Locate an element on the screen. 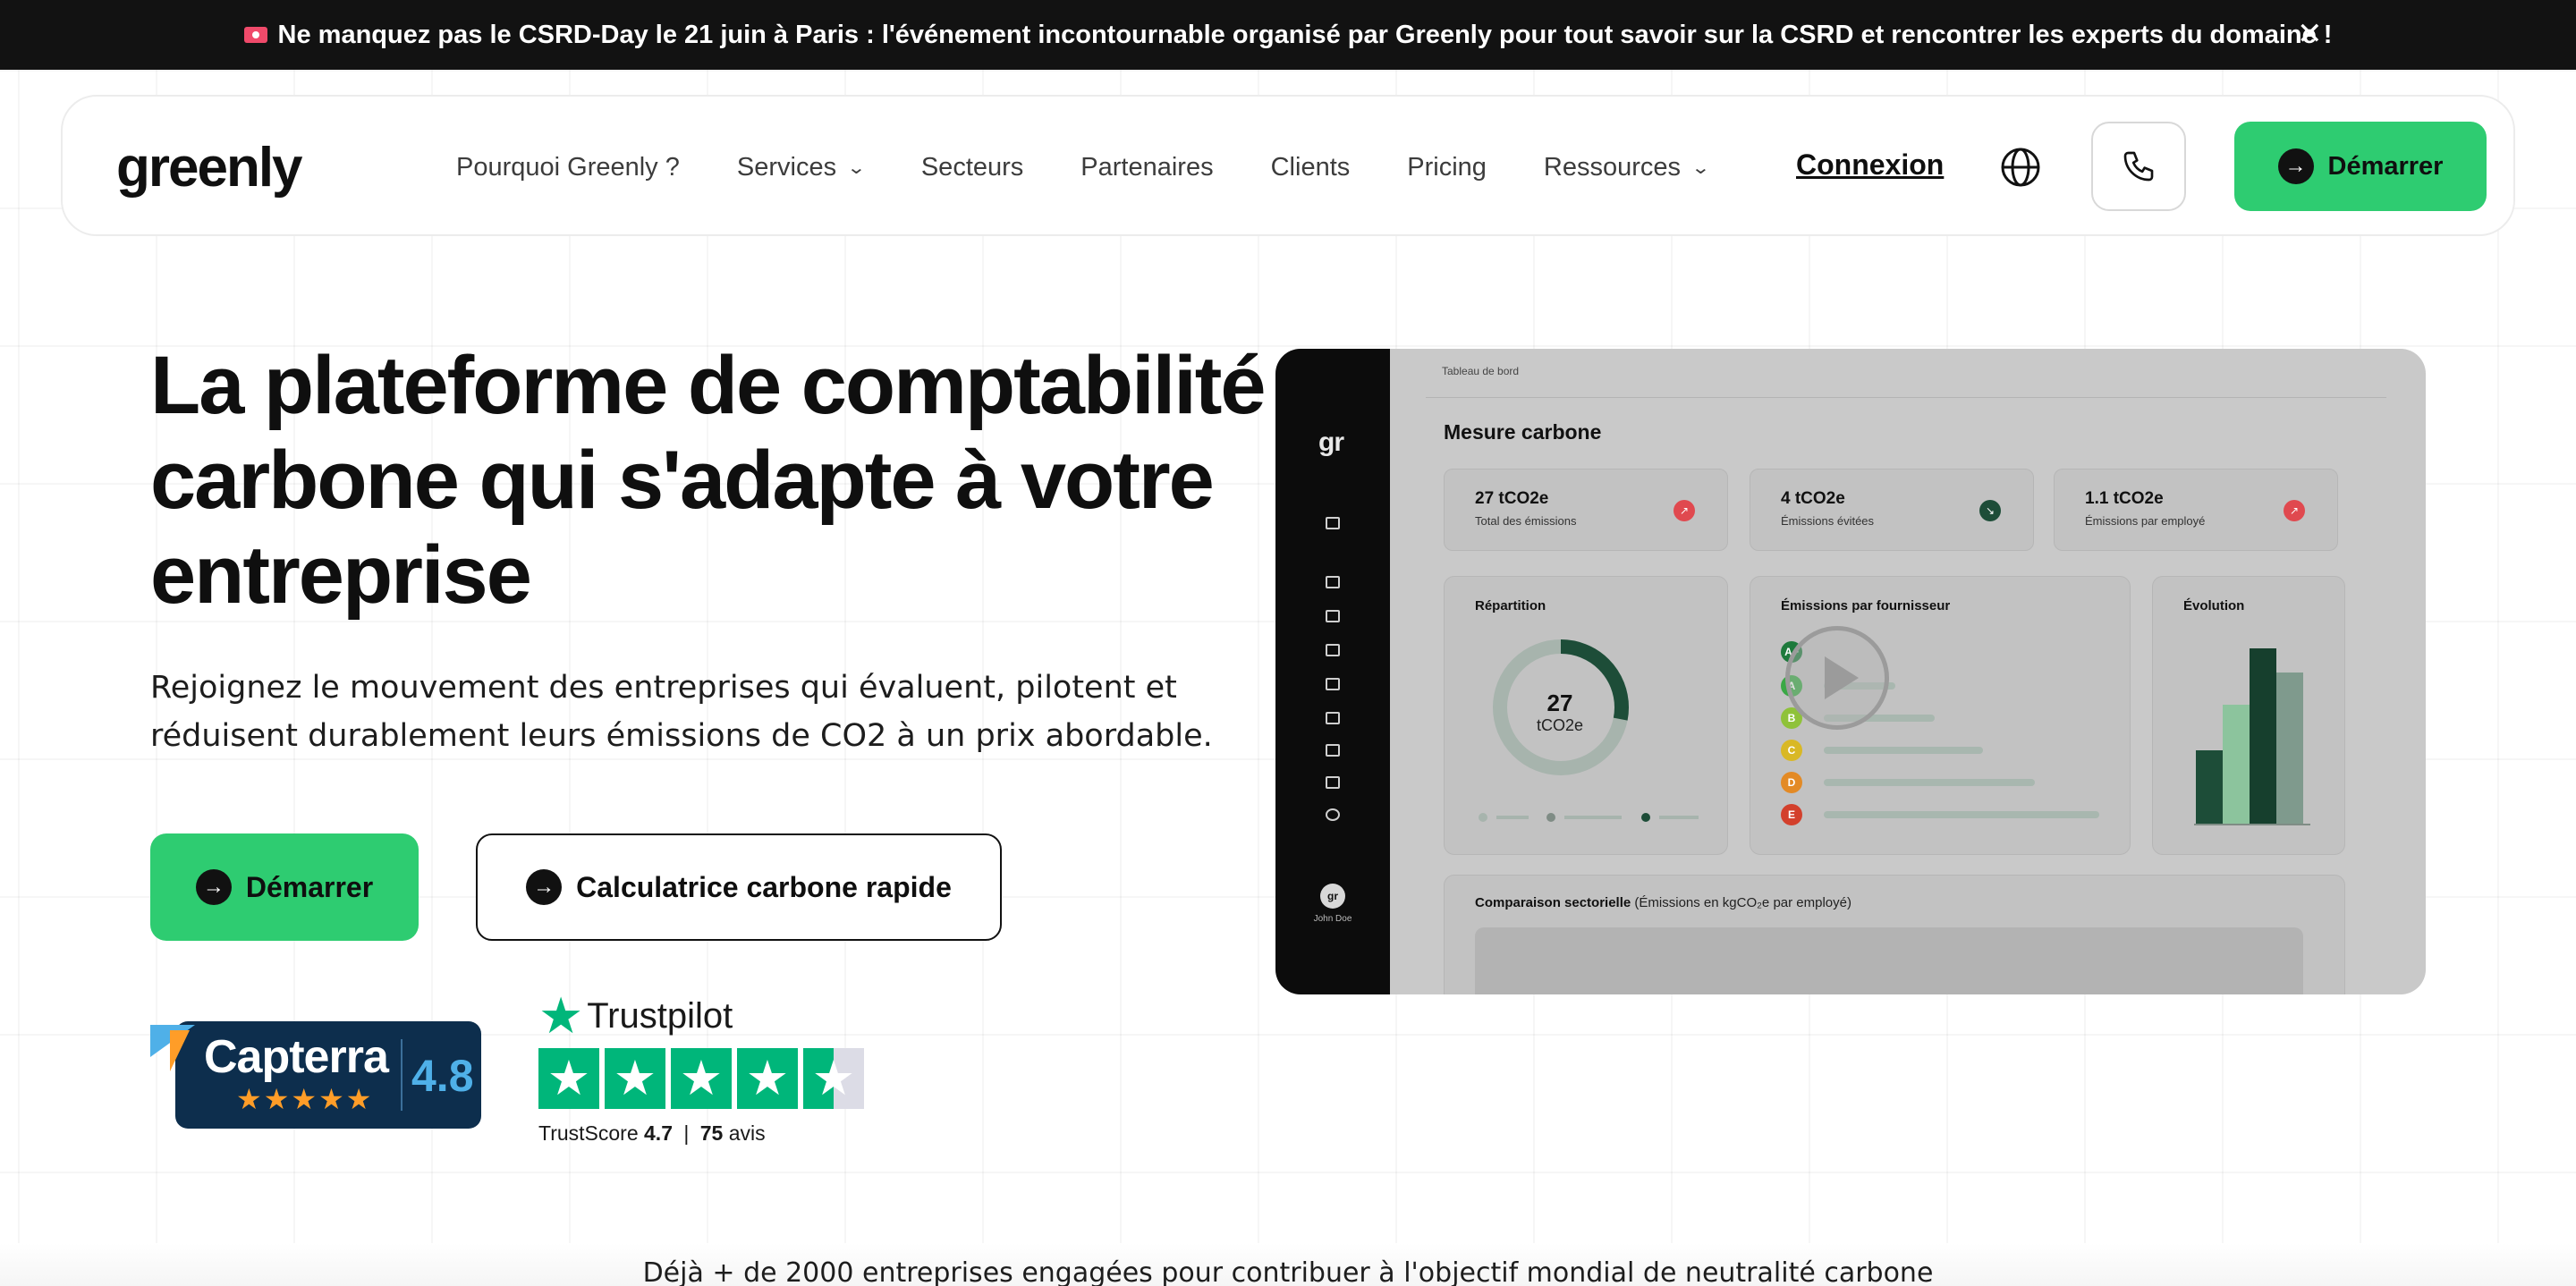 The image size is (2576, 1286). nav-link-clients: Clients is located at coordinates (1311, 167).